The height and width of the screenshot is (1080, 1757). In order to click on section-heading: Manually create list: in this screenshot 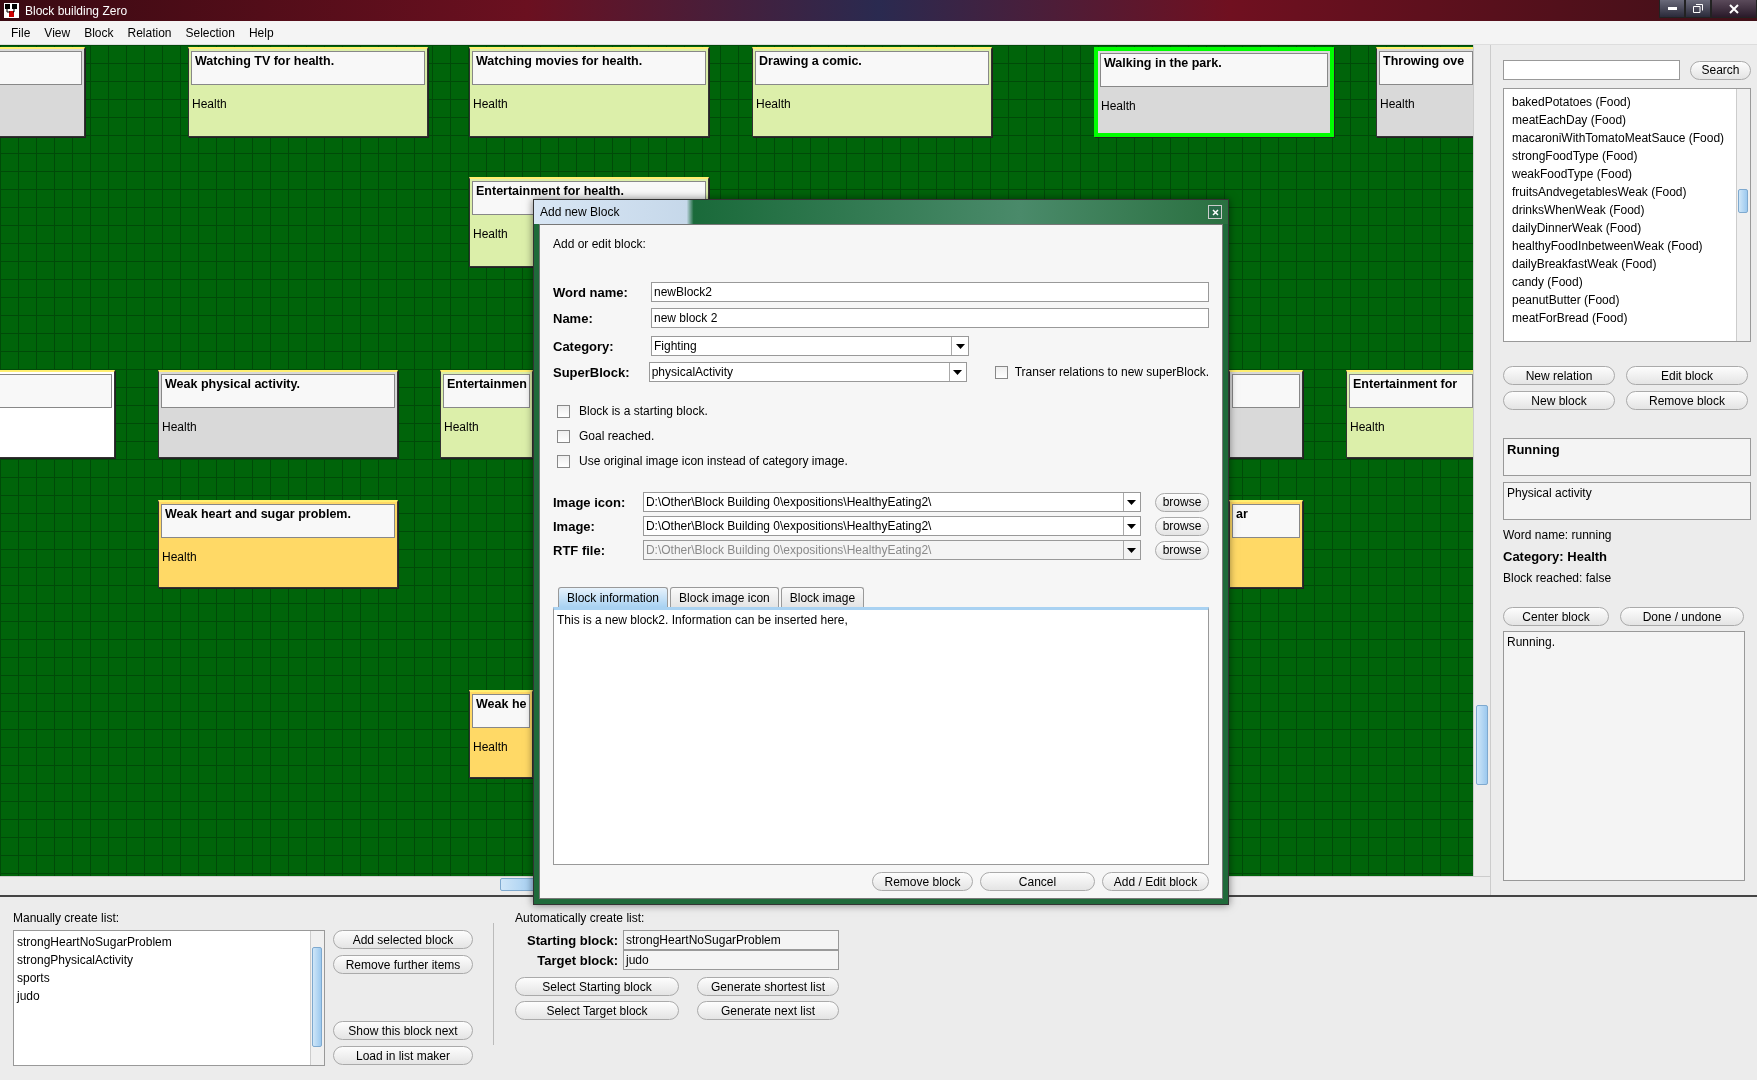, I will do `click(67, 918)`.